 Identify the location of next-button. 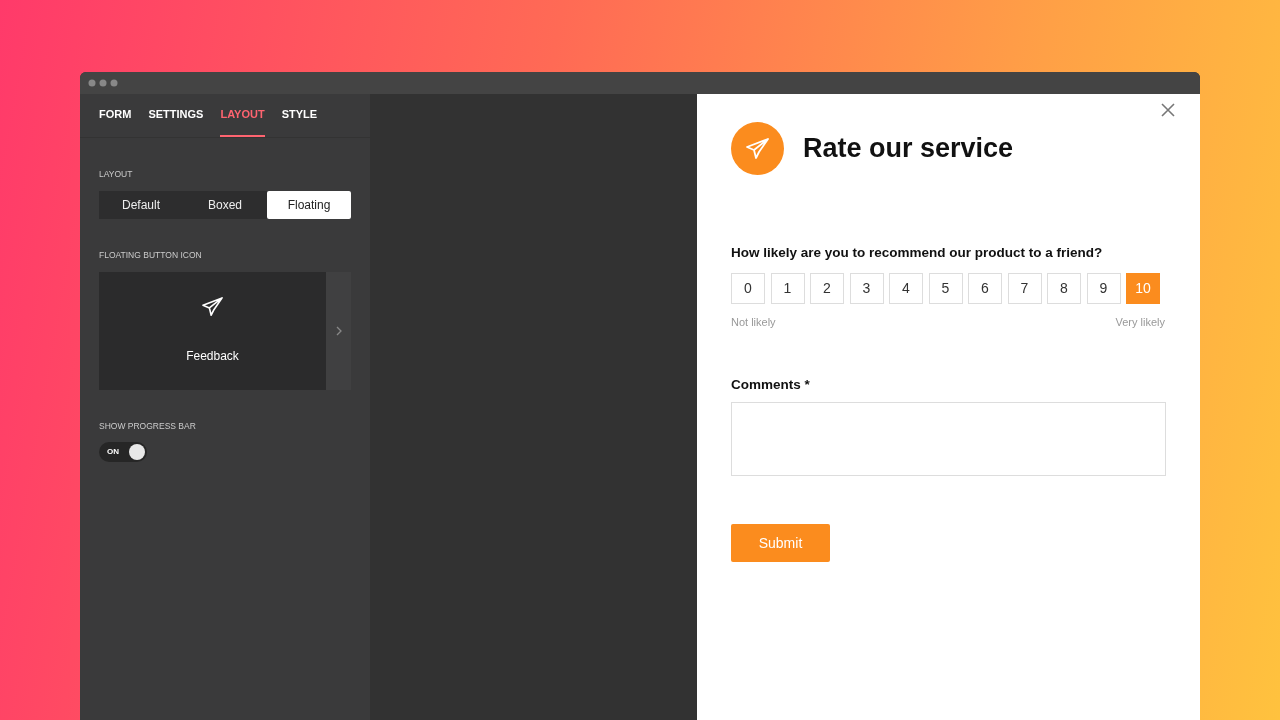
(338, 330).